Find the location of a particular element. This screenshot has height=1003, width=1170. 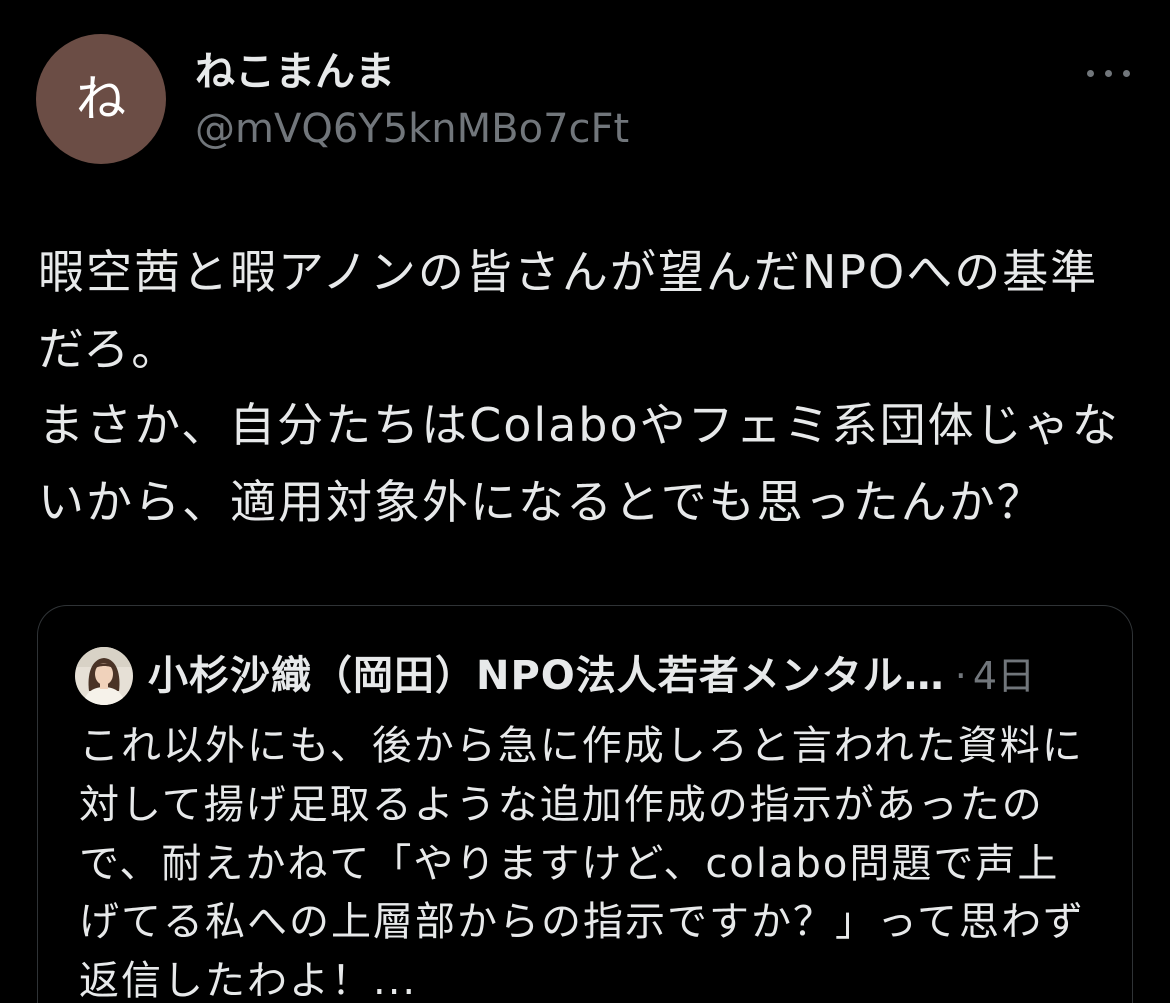

quoted-tweet-header: 小杉沙織（岡田）NPO法人若者メンタル… · 4日 is located at coordinates (595, 676).